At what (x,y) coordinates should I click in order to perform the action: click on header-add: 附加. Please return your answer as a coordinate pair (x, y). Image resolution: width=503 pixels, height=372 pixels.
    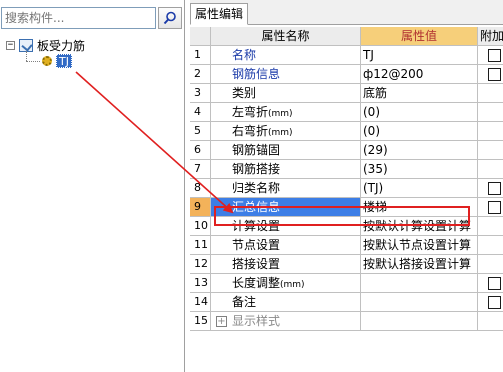
    Looking at the image, I should click on (490, 36).